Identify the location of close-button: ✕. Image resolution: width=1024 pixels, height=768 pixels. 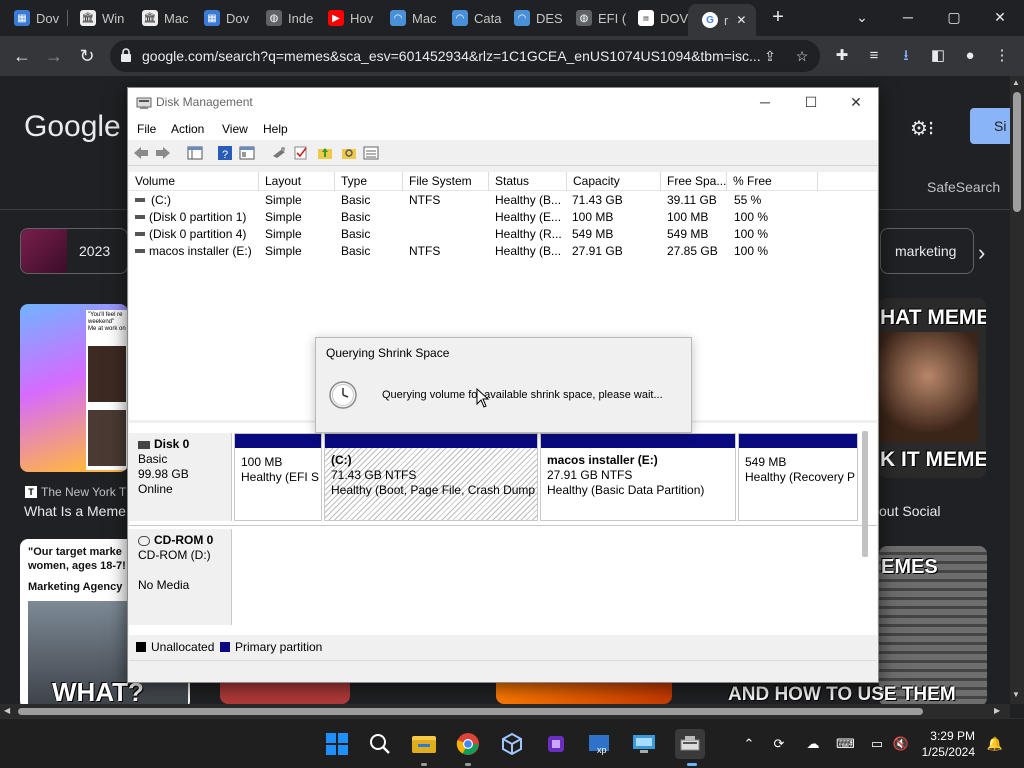
(856, 103).